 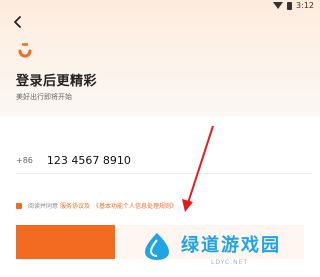 I want to click on status-bar: 3:12, so click(x=160, y=6).